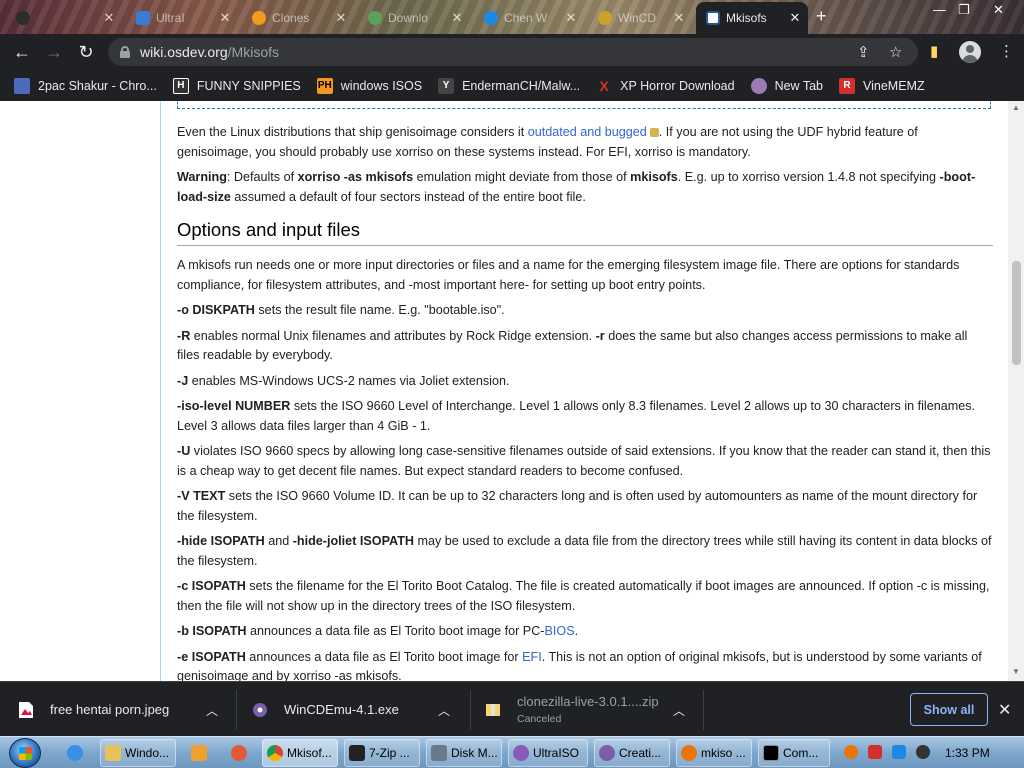  I want to click on bookmark-star-icon: ☆, so click(895, 52).